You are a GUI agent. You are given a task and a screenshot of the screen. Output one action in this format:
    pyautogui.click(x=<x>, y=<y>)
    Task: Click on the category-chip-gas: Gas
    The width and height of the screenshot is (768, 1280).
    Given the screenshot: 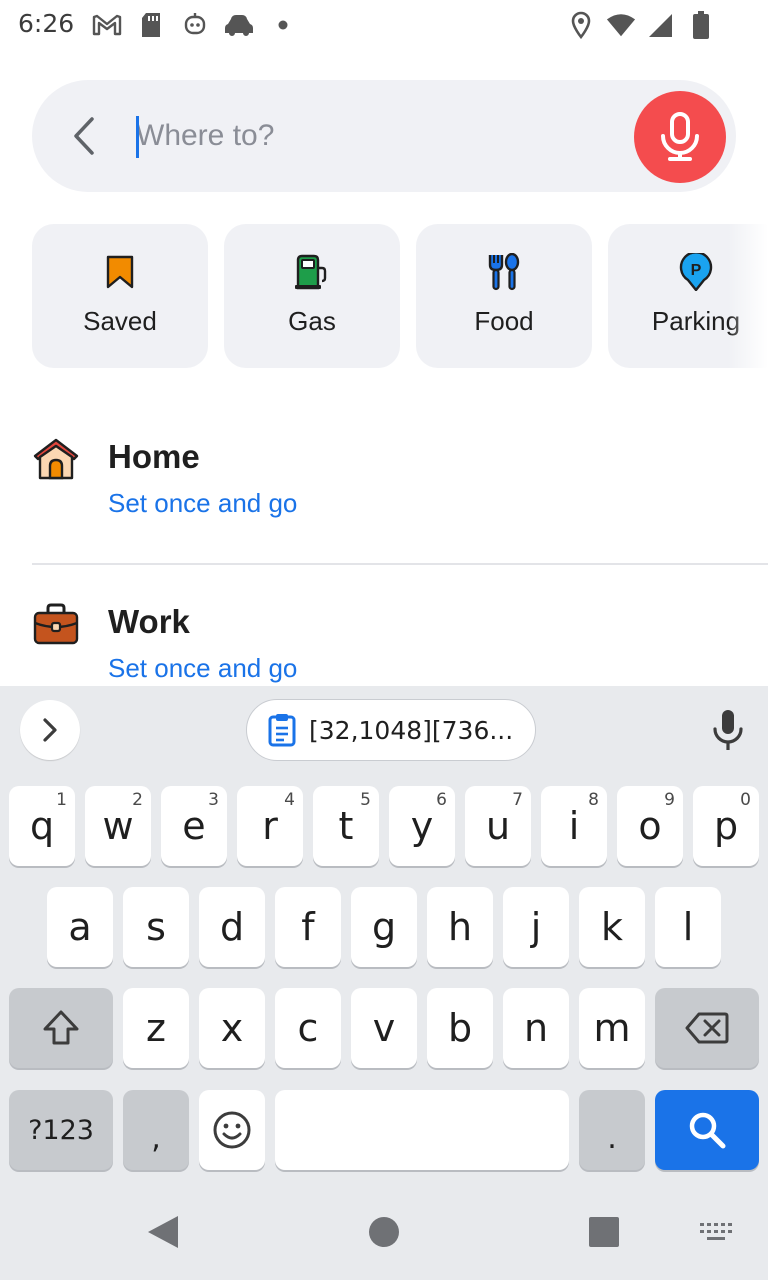 What is the action you would take?
    pyautogui.click(x=312, y=296)
    